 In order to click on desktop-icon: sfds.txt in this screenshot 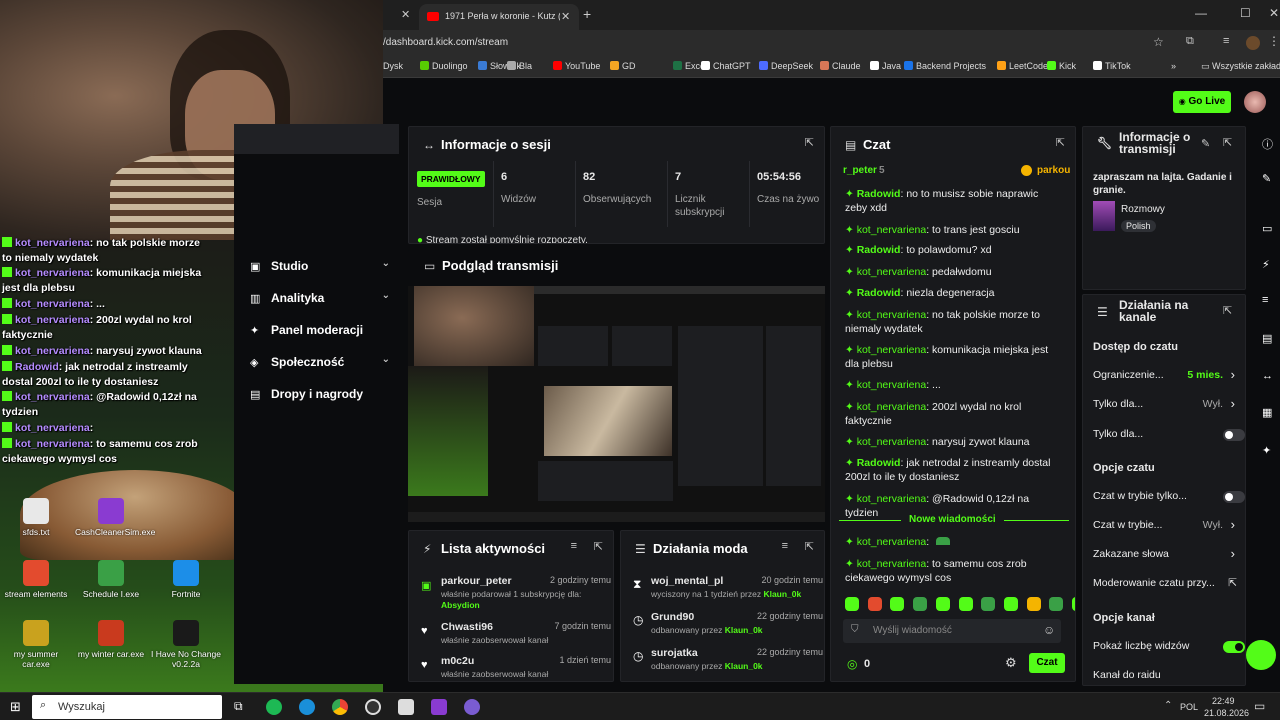, I will do `click(36, 517)`.